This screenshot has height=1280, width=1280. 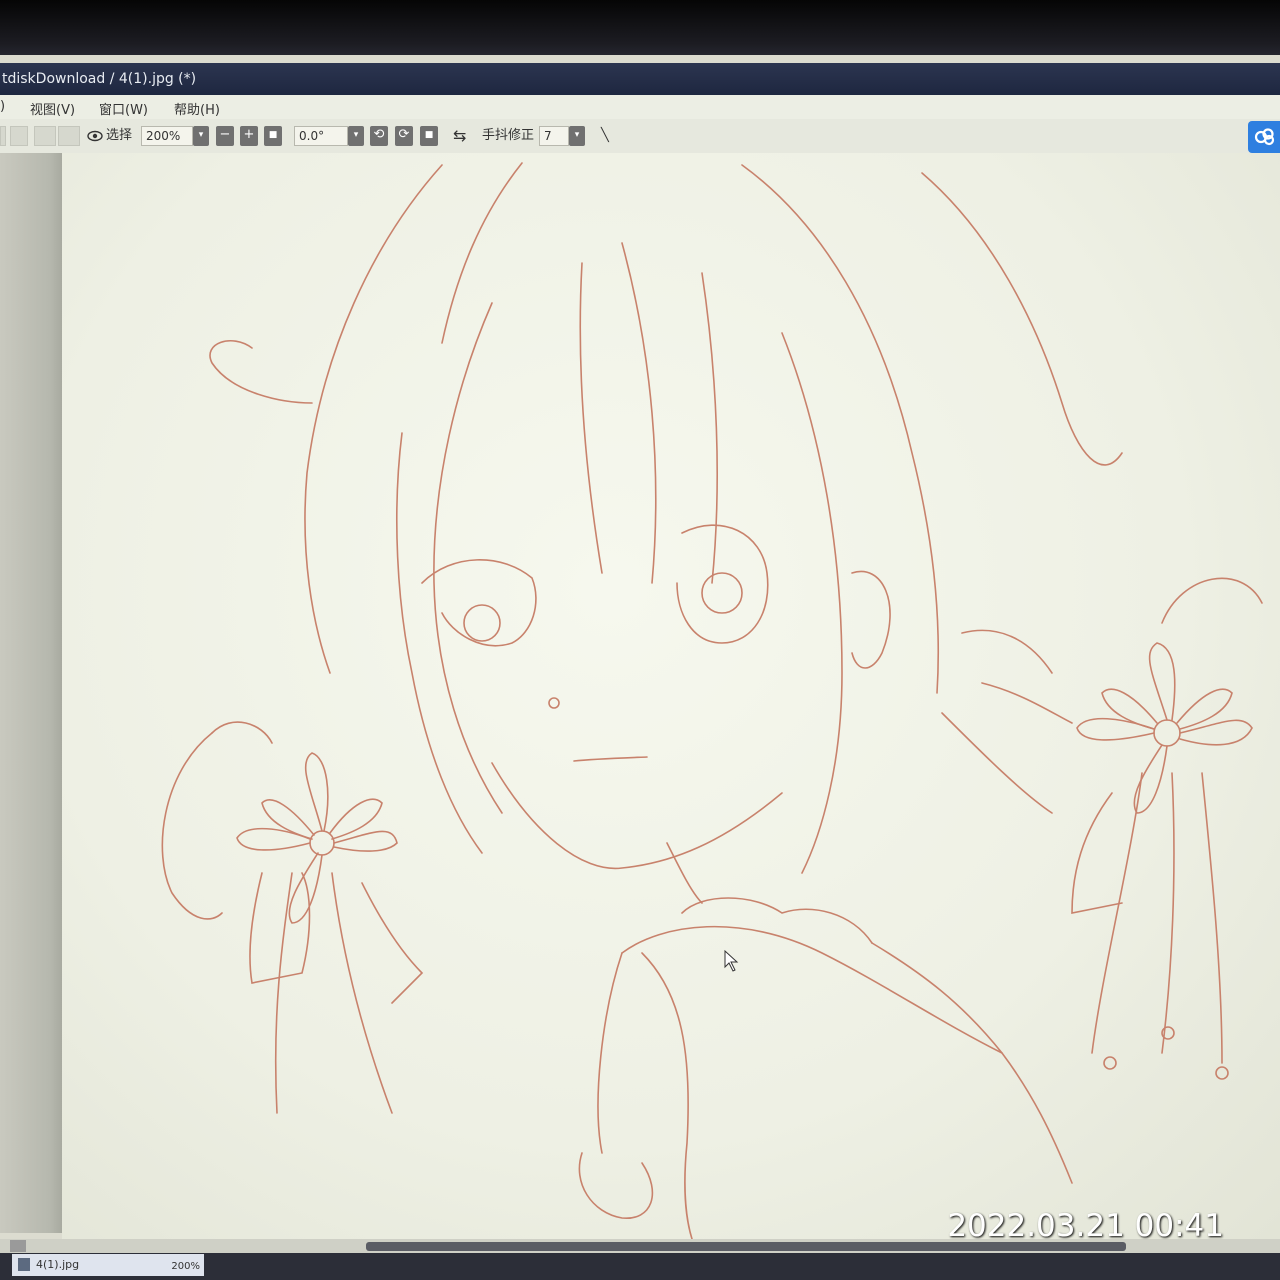 I want to click on mouse-cursor-icon, so click(x=731, y=960).